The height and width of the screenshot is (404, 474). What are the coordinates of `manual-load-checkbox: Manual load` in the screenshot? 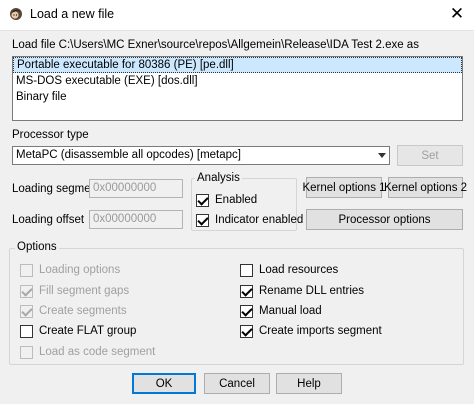 It's located at (281, 311).